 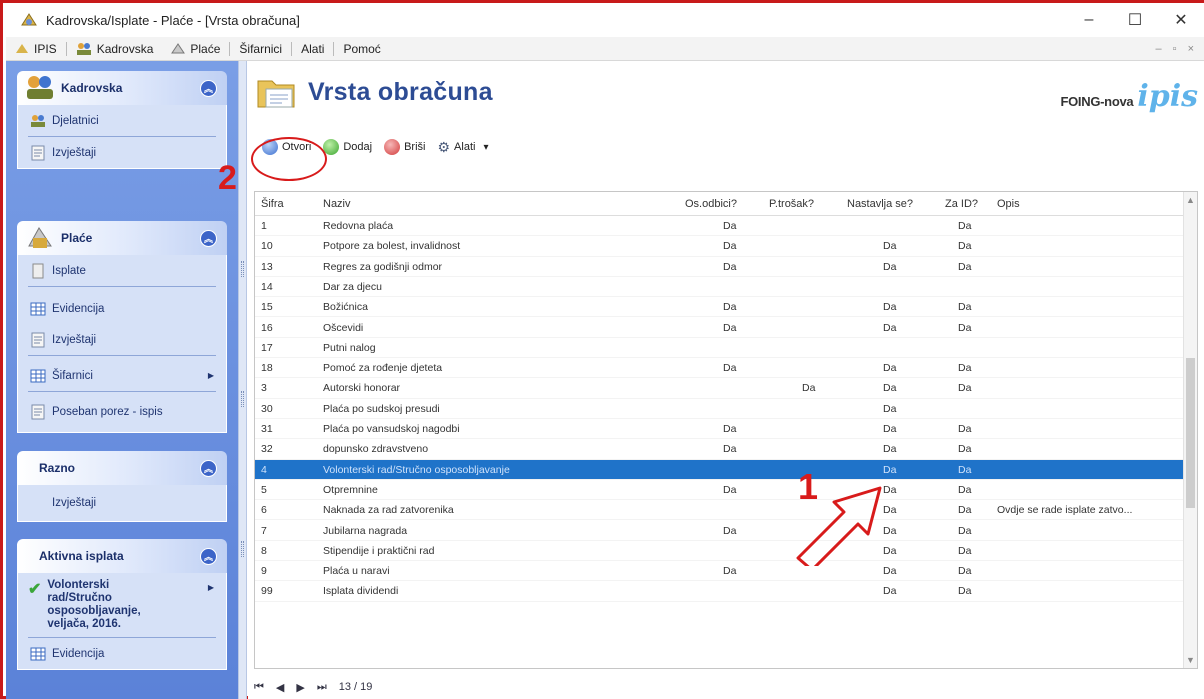 What do you see at coordinates (259, 687) in the screenshot?
I see `first-record-icon: ⏮` at bounding box center [259, 687].